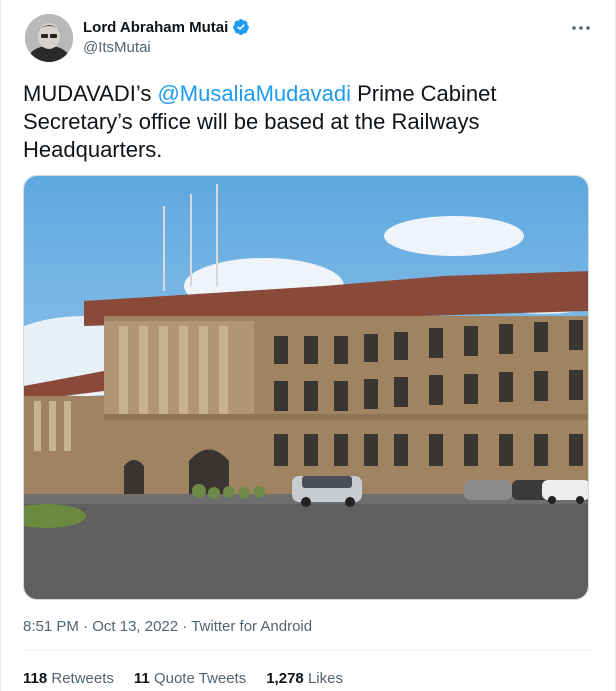 The image size is (616, 691). Describe the element at coordinates (135, 626) in the screenshot. I see `tweet-date: Oct 13, 2022` at that location.